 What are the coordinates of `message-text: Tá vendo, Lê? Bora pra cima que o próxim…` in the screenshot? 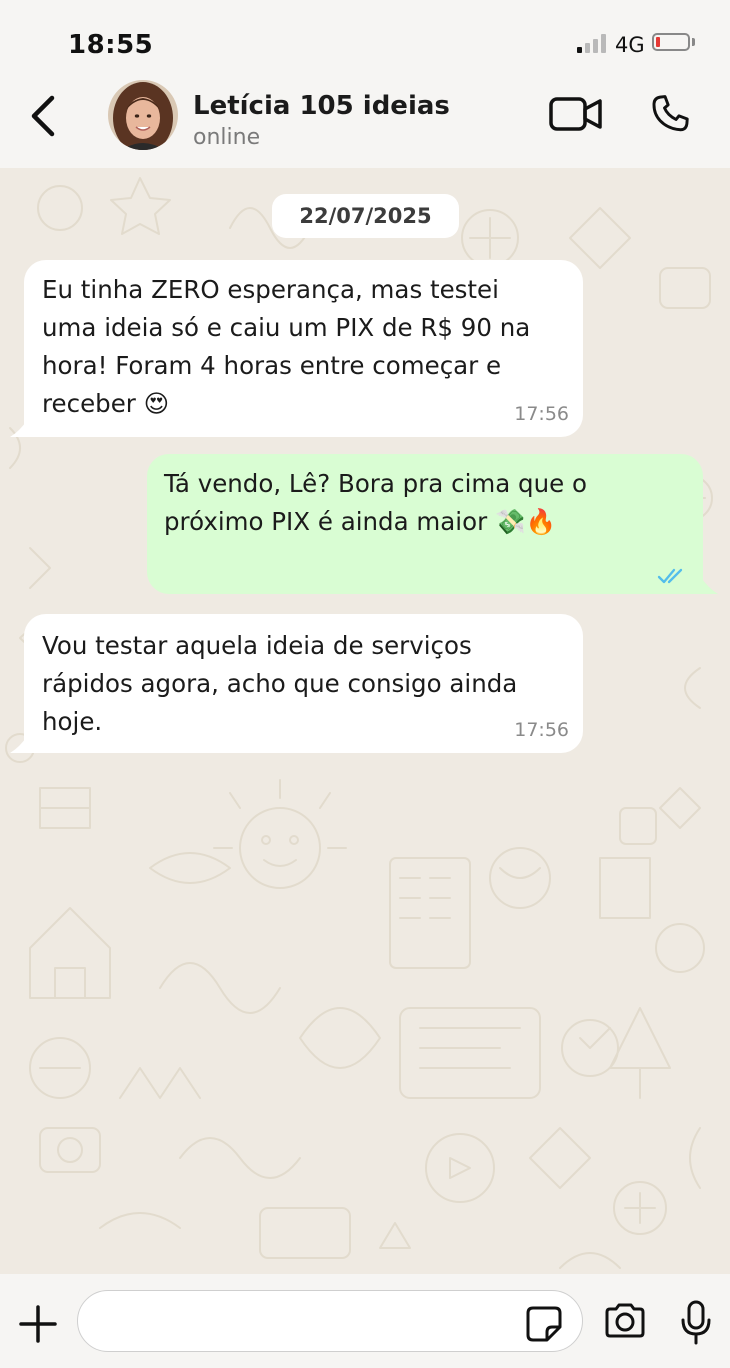 It's located at (375, 502).